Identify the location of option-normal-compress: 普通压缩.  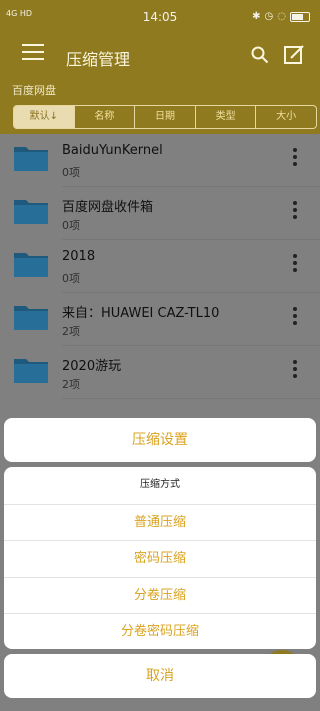
(160, 522).